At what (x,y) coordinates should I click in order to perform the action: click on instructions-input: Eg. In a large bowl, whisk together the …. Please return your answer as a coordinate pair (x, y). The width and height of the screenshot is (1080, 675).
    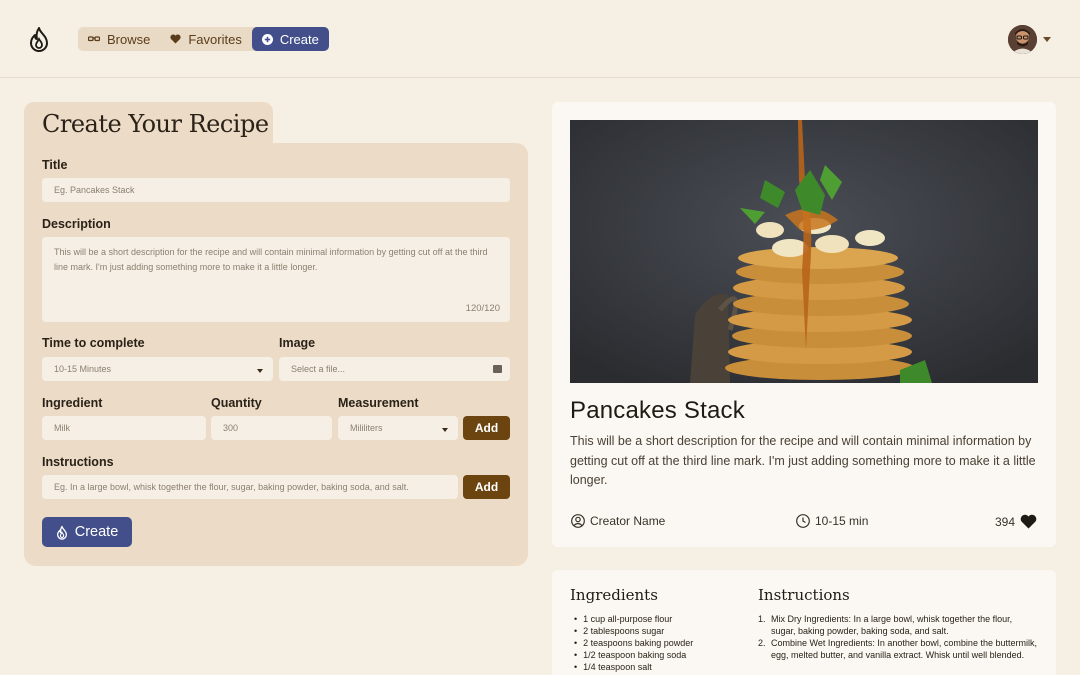
    Looking at the image, I should click on (250, 487).